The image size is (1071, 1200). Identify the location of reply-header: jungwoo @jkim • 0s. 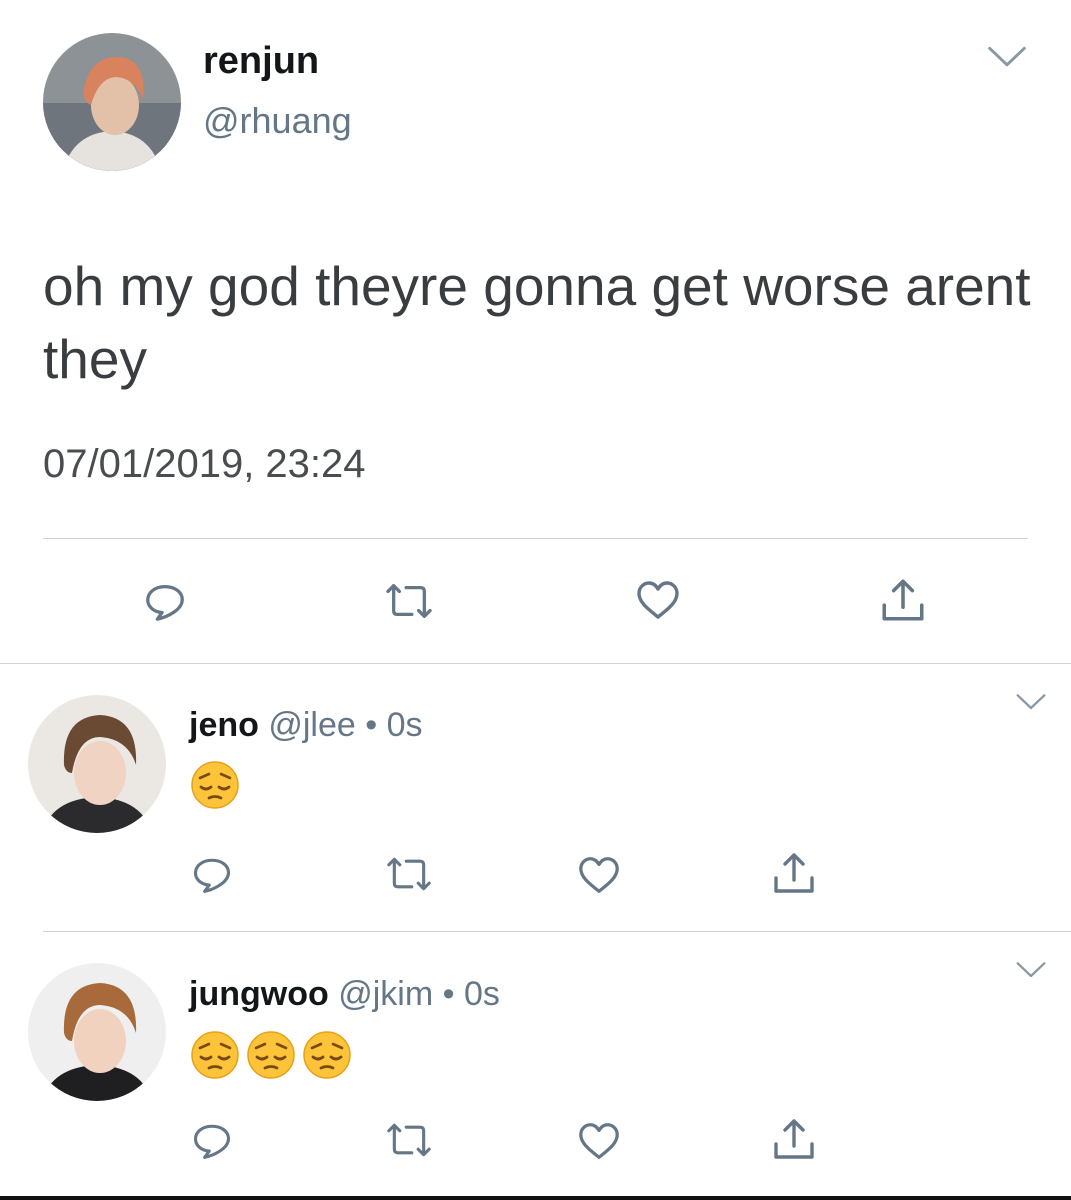
(344, 994).